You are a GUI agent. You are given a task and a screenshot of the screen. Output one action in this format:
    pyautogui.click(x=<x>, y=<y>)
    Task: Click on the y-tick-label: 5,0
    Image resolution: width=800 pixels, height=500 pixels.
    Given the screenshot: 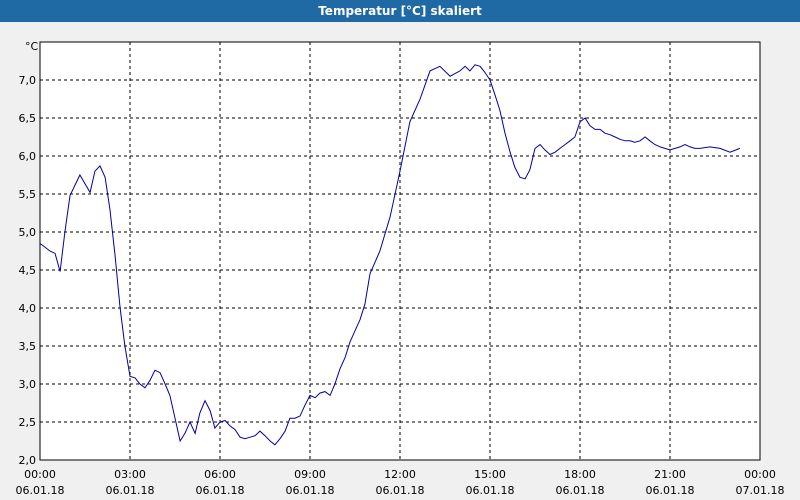 What is the action you would take?
    pyautogui.click(x=28, y=232)
    